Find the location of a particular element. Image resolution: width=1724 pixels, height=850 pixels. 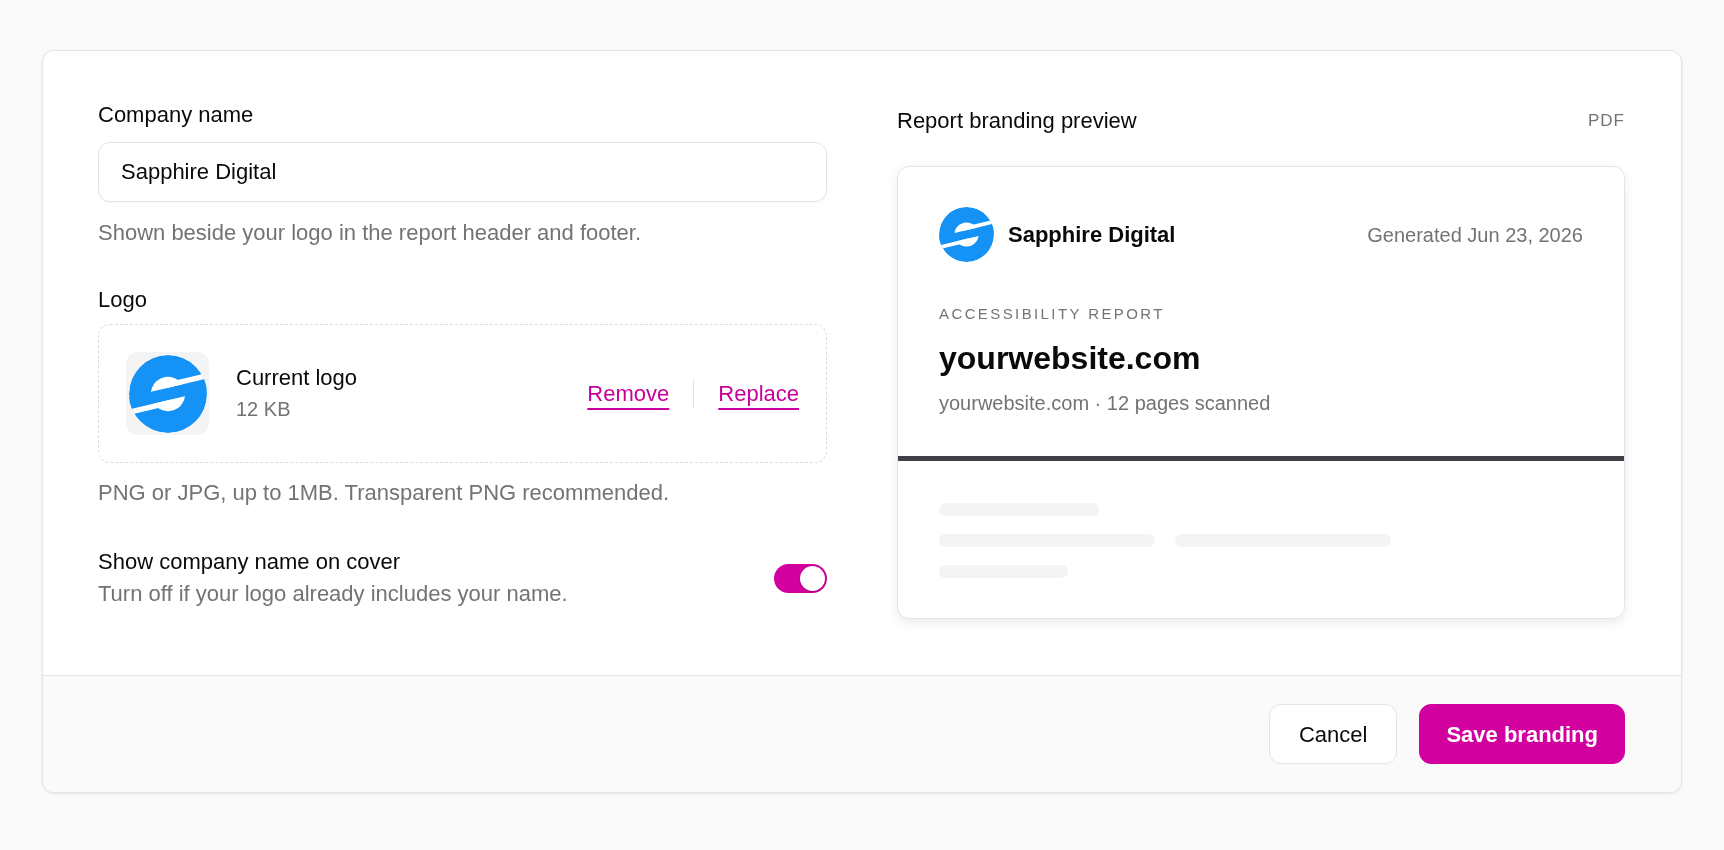

report-site-title: yourwebsite.com is located at coordinates (1070, 358).